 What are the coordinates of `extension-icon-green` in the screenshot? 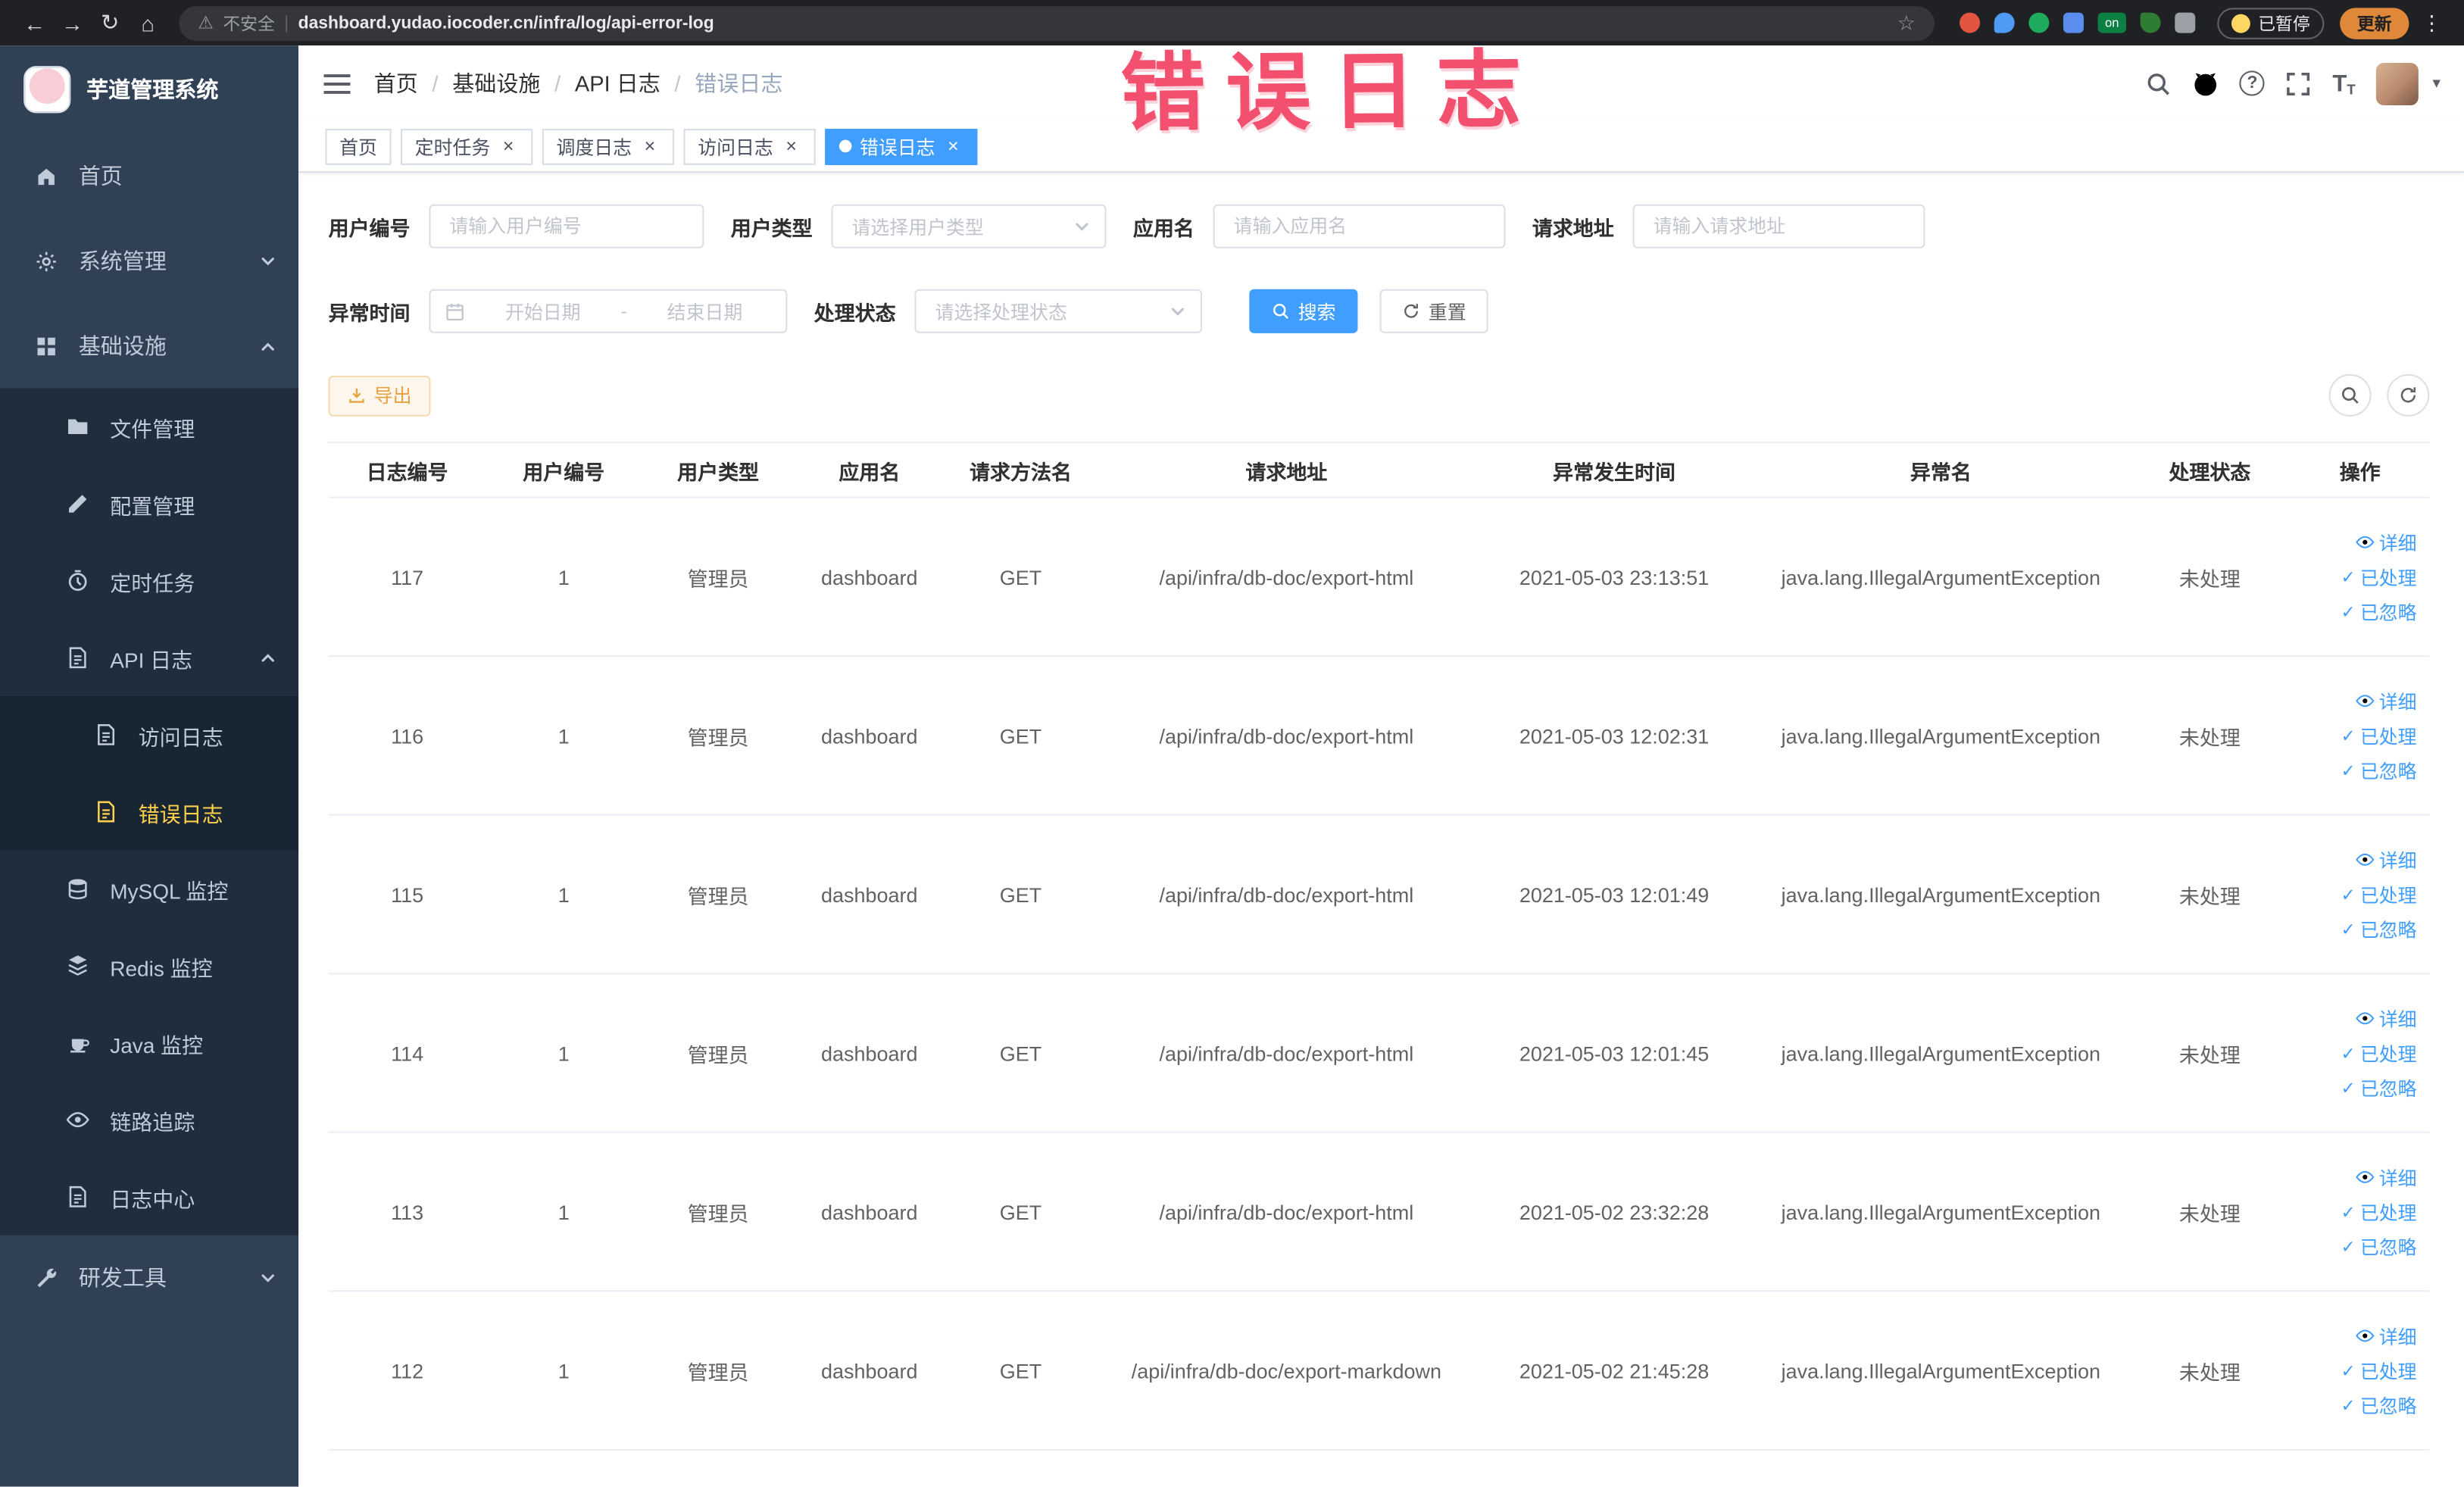 It's located at (2039, 22).